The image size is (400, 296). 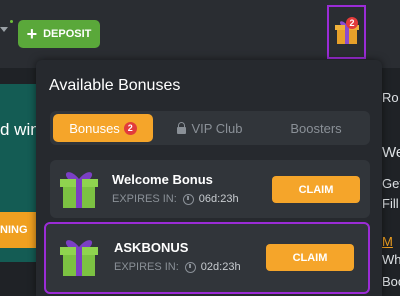 What do you see at coordinates (390, 97) in the screenshot?
I see `right-text-1: Ro` at bounding box center [390, 97].